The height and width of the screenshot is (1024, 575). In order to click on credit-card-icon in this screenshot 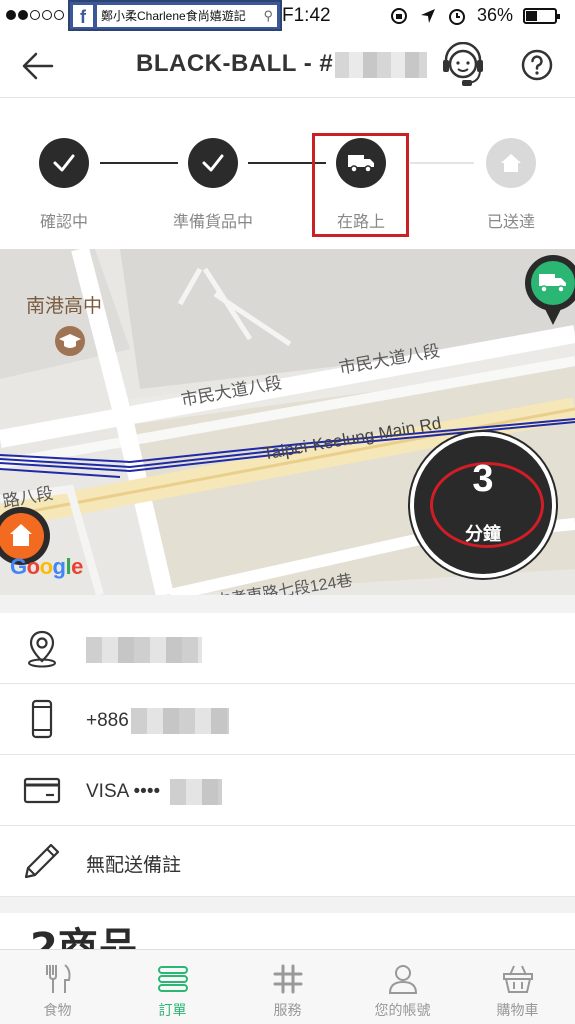, I will do `click(42, 790)`.